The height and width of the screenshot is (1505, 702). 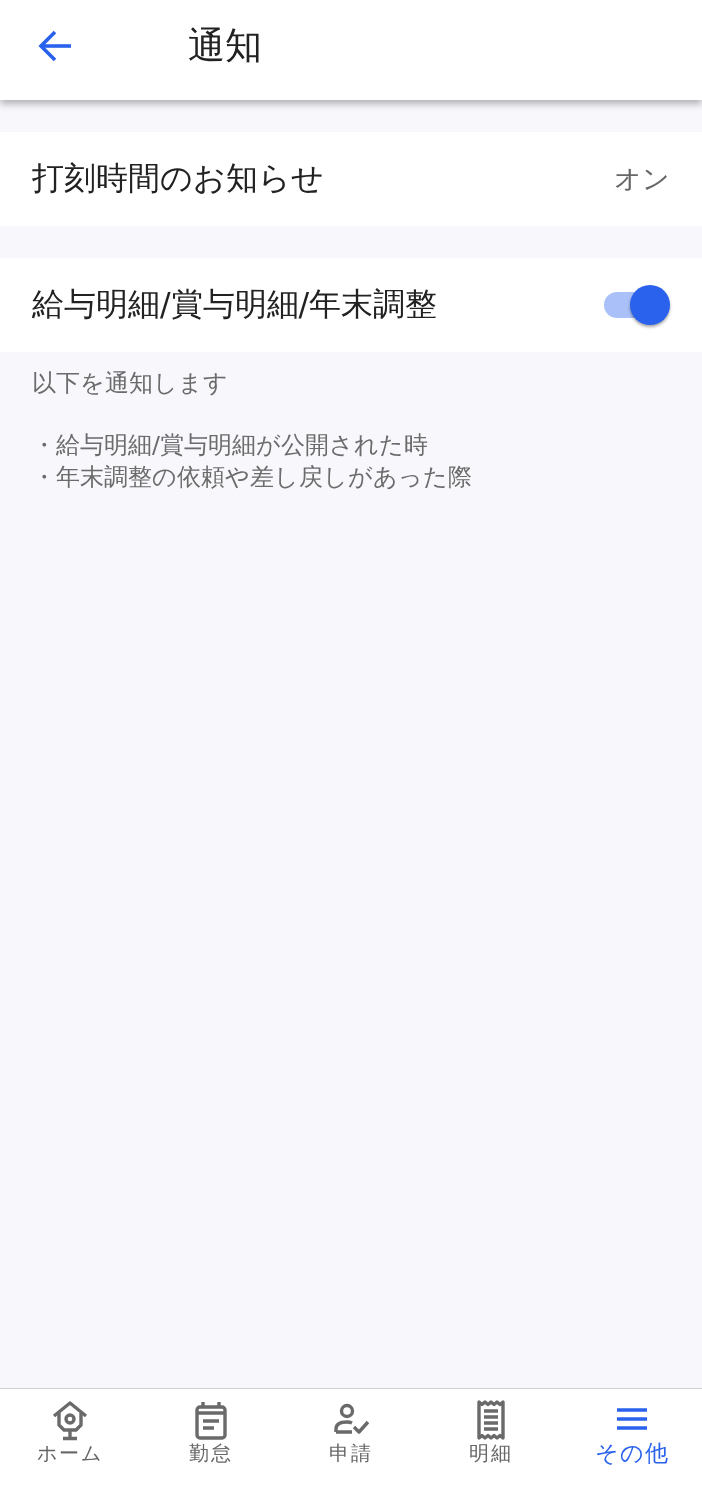 What do you see at coordinates (351, 1427) in the screenshot?
I see `nav-tab: 申請` at bounding box center [351, 1427].